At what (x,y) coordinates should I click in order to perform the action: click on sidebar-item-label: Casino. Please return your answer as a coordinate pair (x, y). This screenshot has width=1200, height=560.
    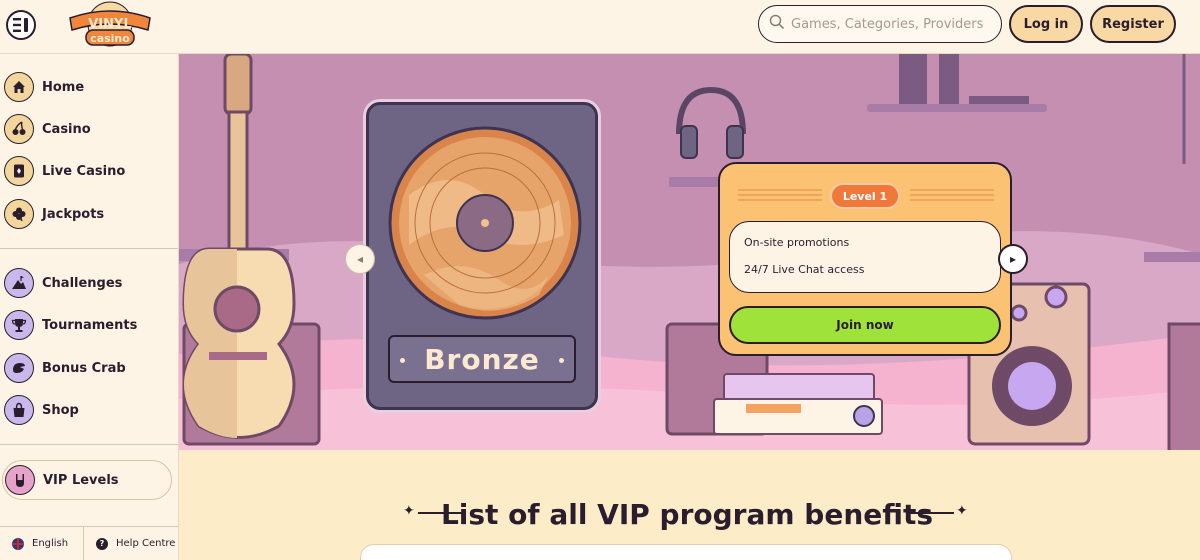
    Looking at the image, I should click on (66, 129).